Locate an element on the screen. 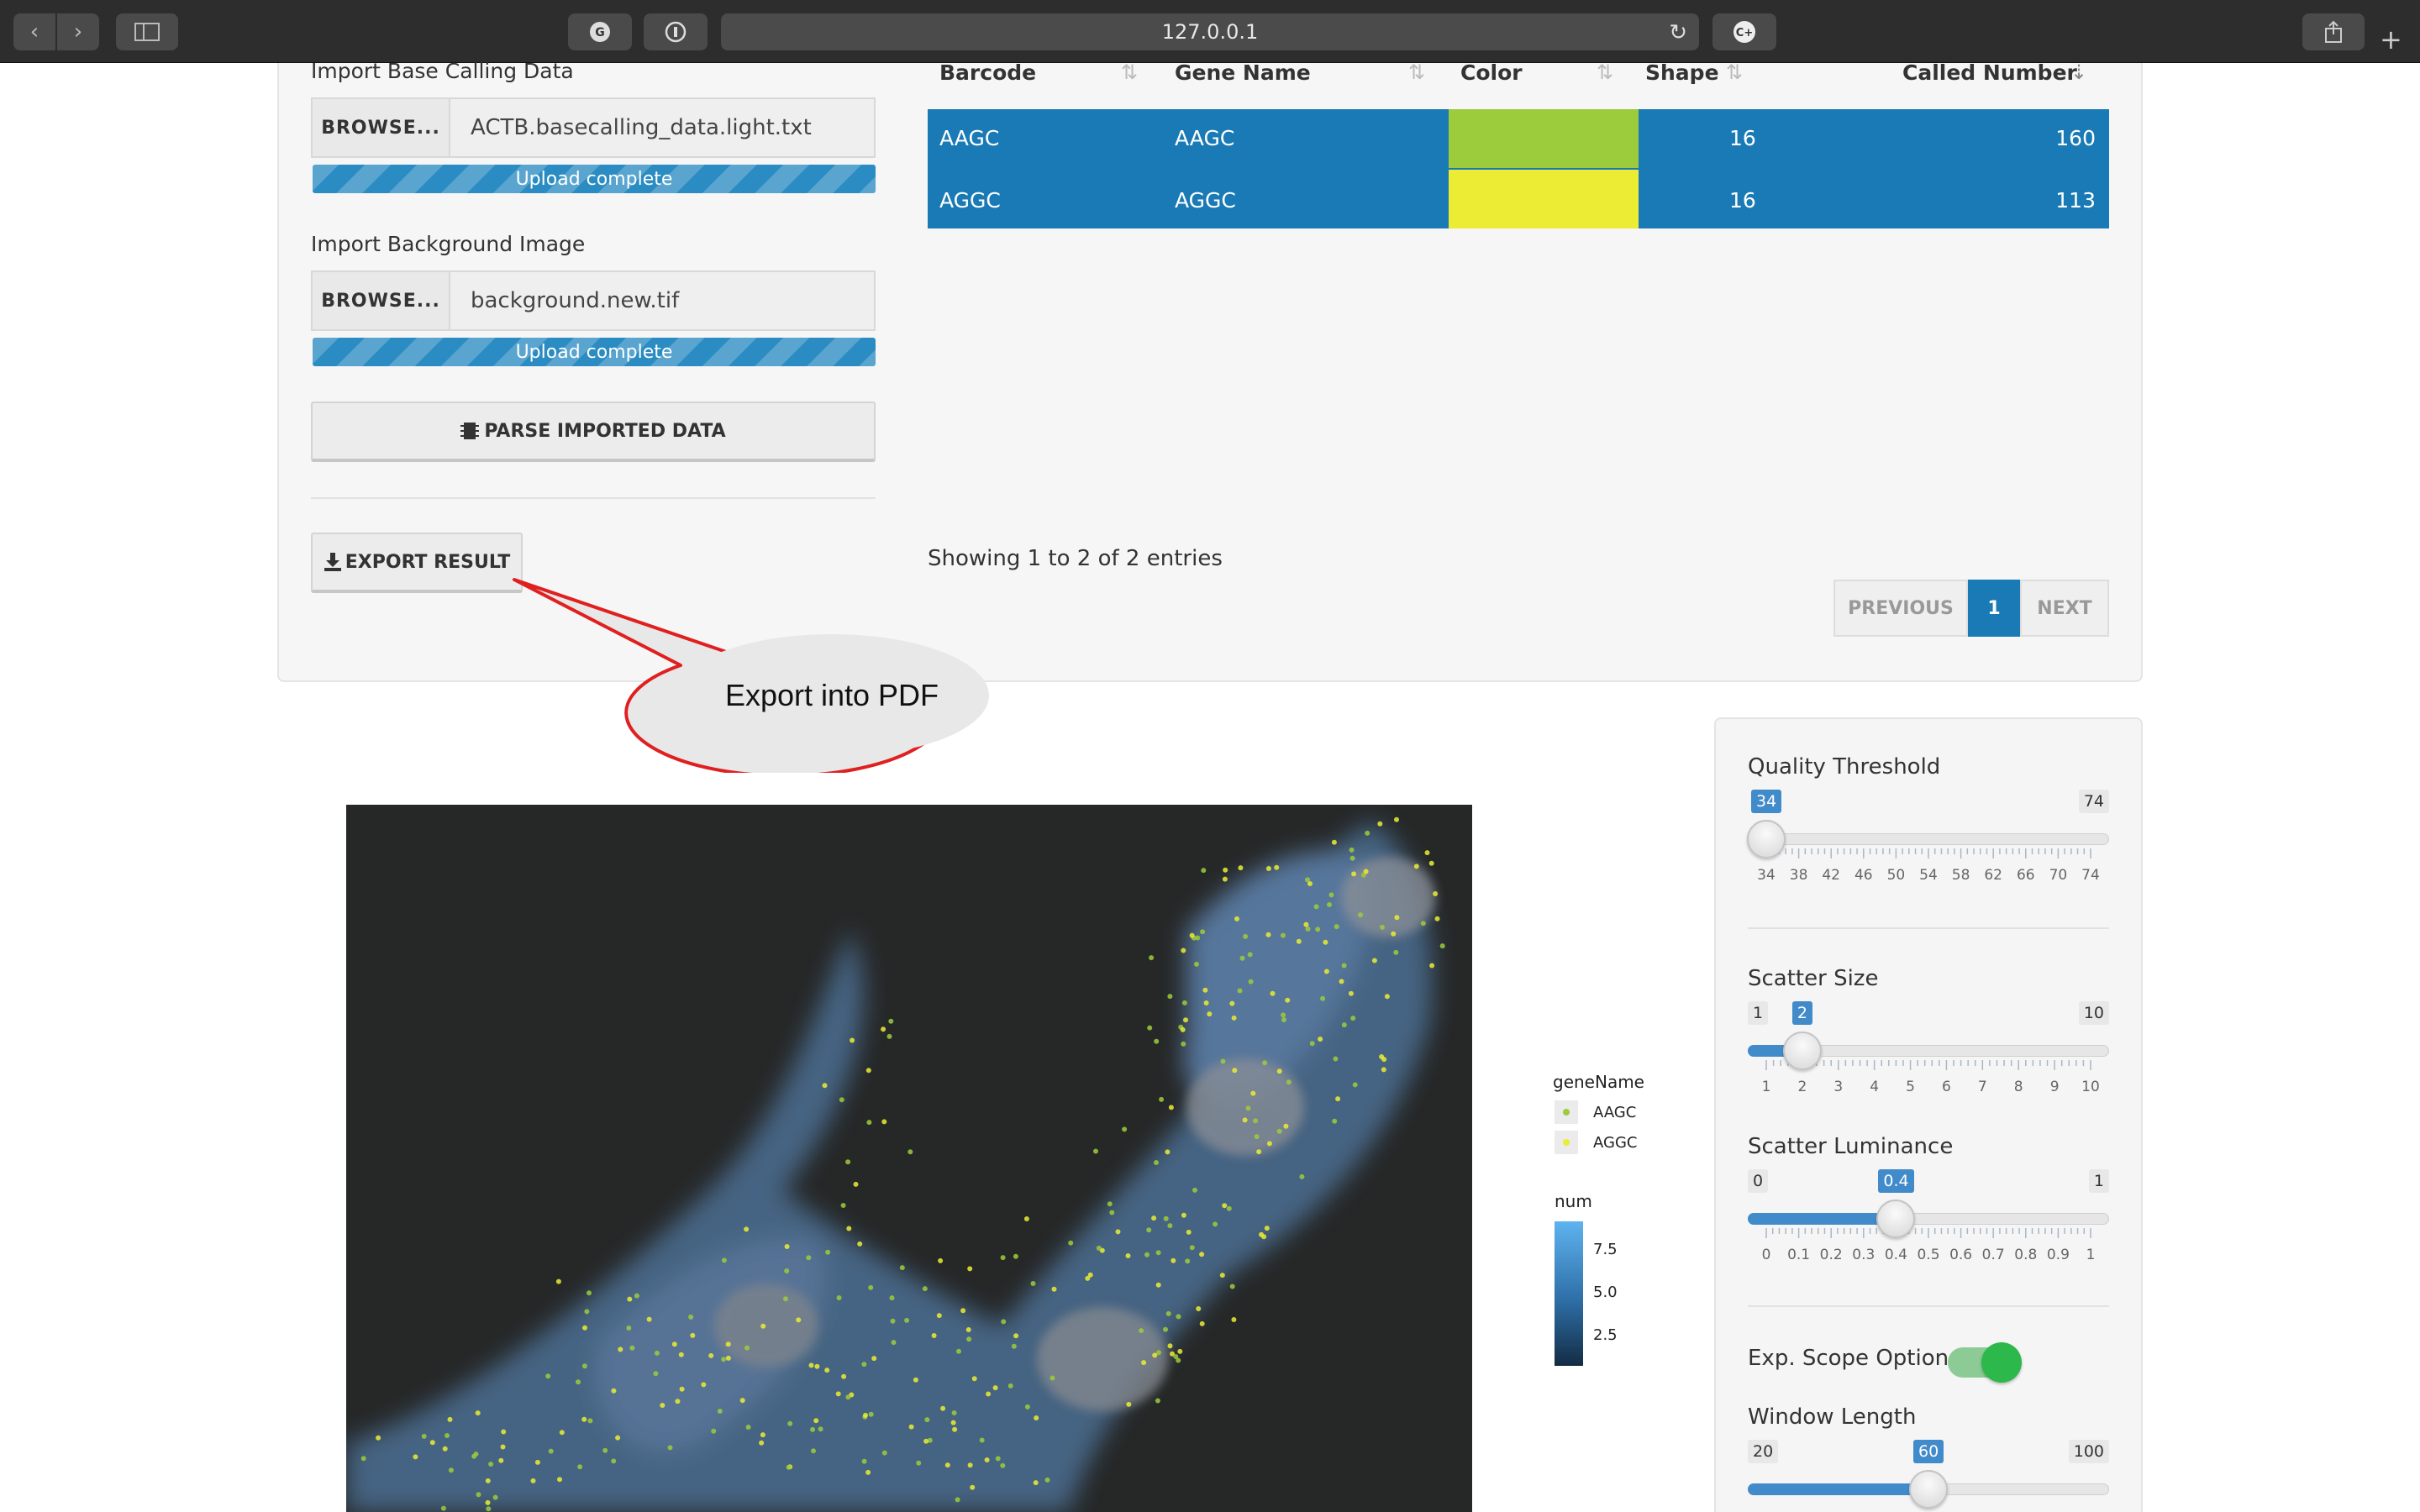 The width and height of the screenshot is (2420, 1512). slider-tick-label: 62 is located at coordinates (1993, 875).